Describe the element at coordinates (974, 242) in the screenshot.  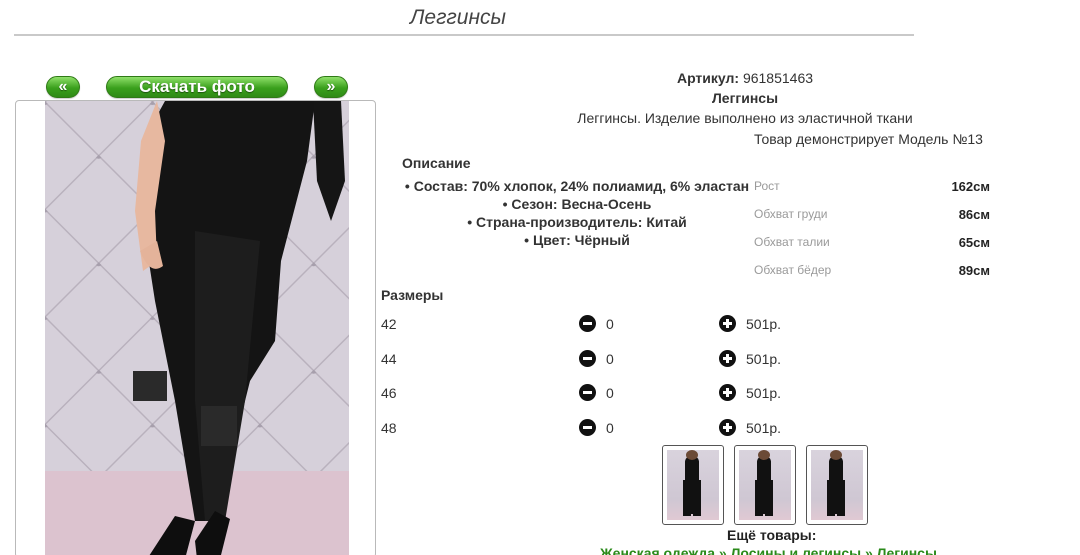
I see `param-value: 65см` at that location.